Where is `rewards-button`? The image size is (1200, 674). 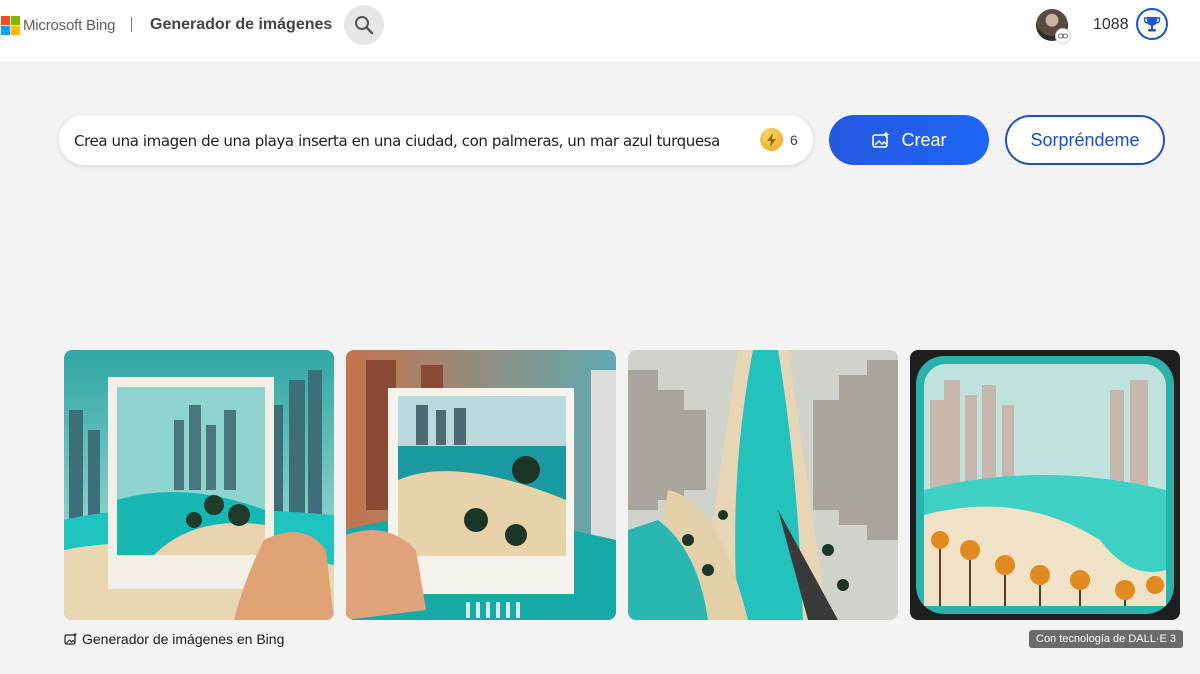 rewards-button is located at coordinates (1152, 24).